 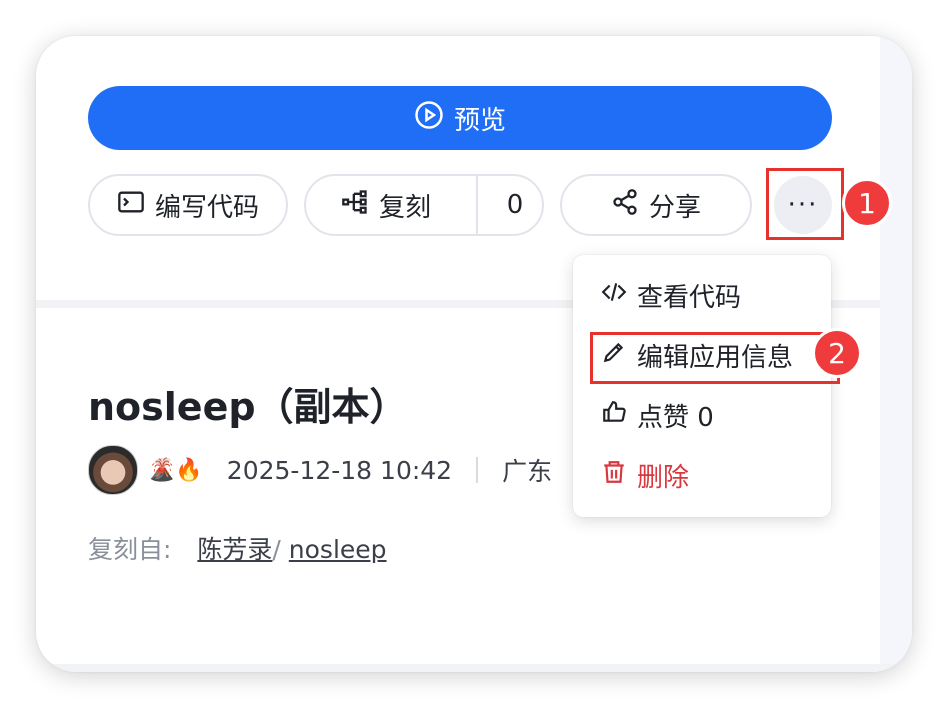 What do you see at coordinates (805, 204) in the screenshot?
I see `highlight-box-more` at bounding box center [805, 204].